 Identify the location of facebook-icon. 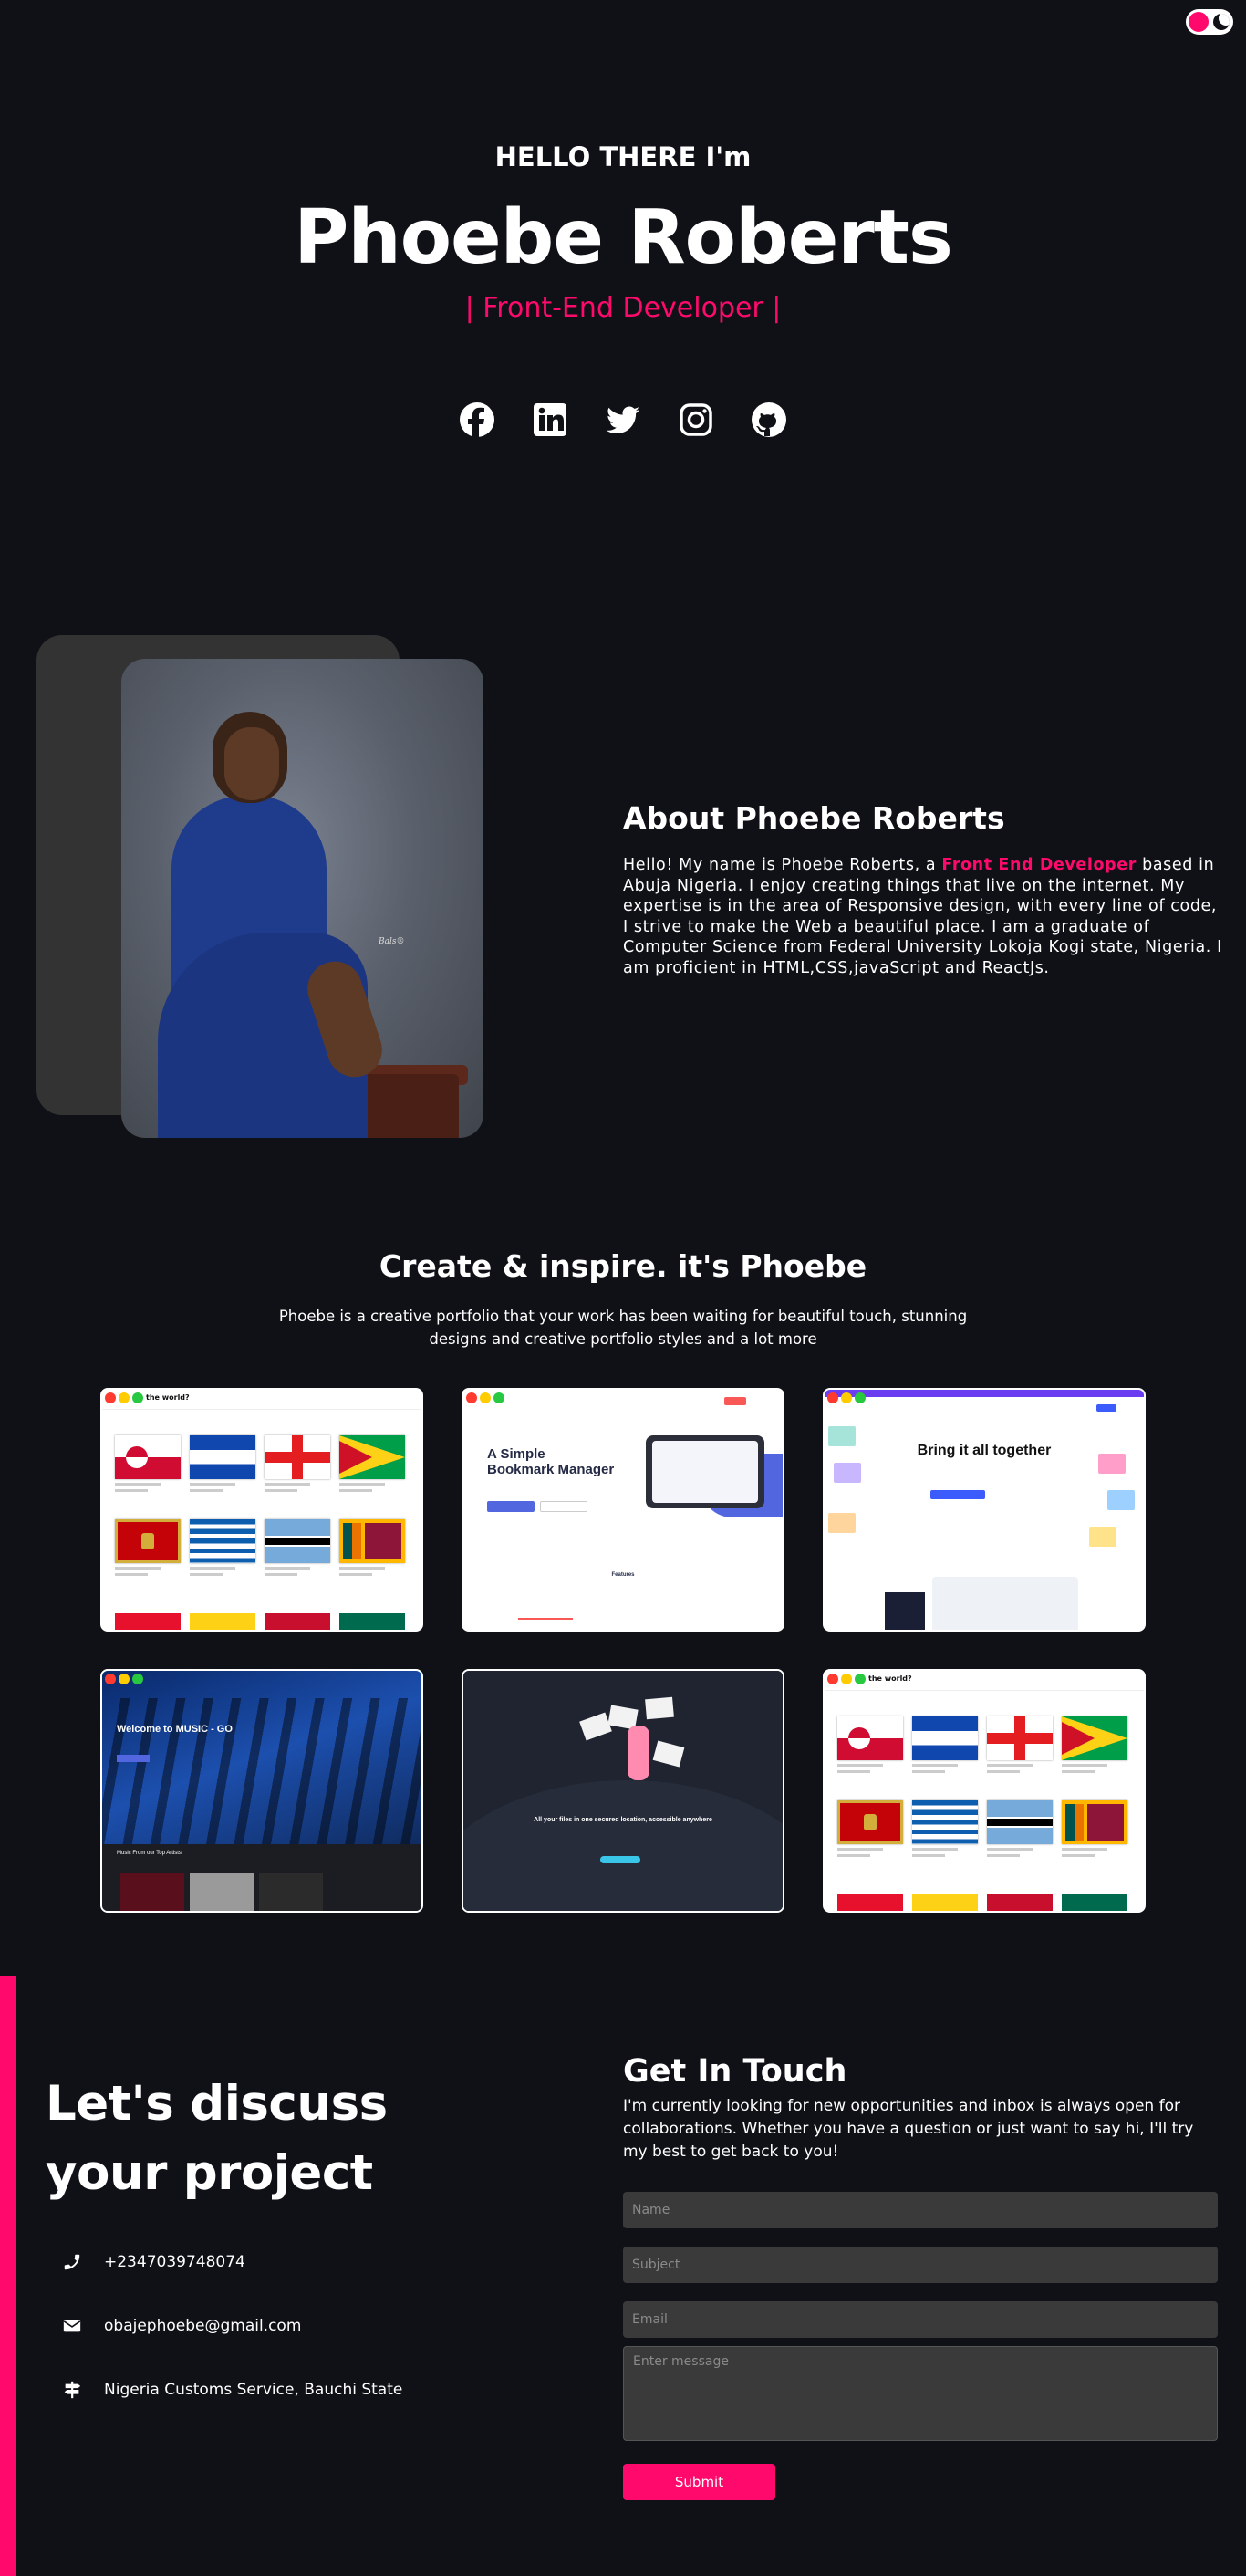
(477, 419).